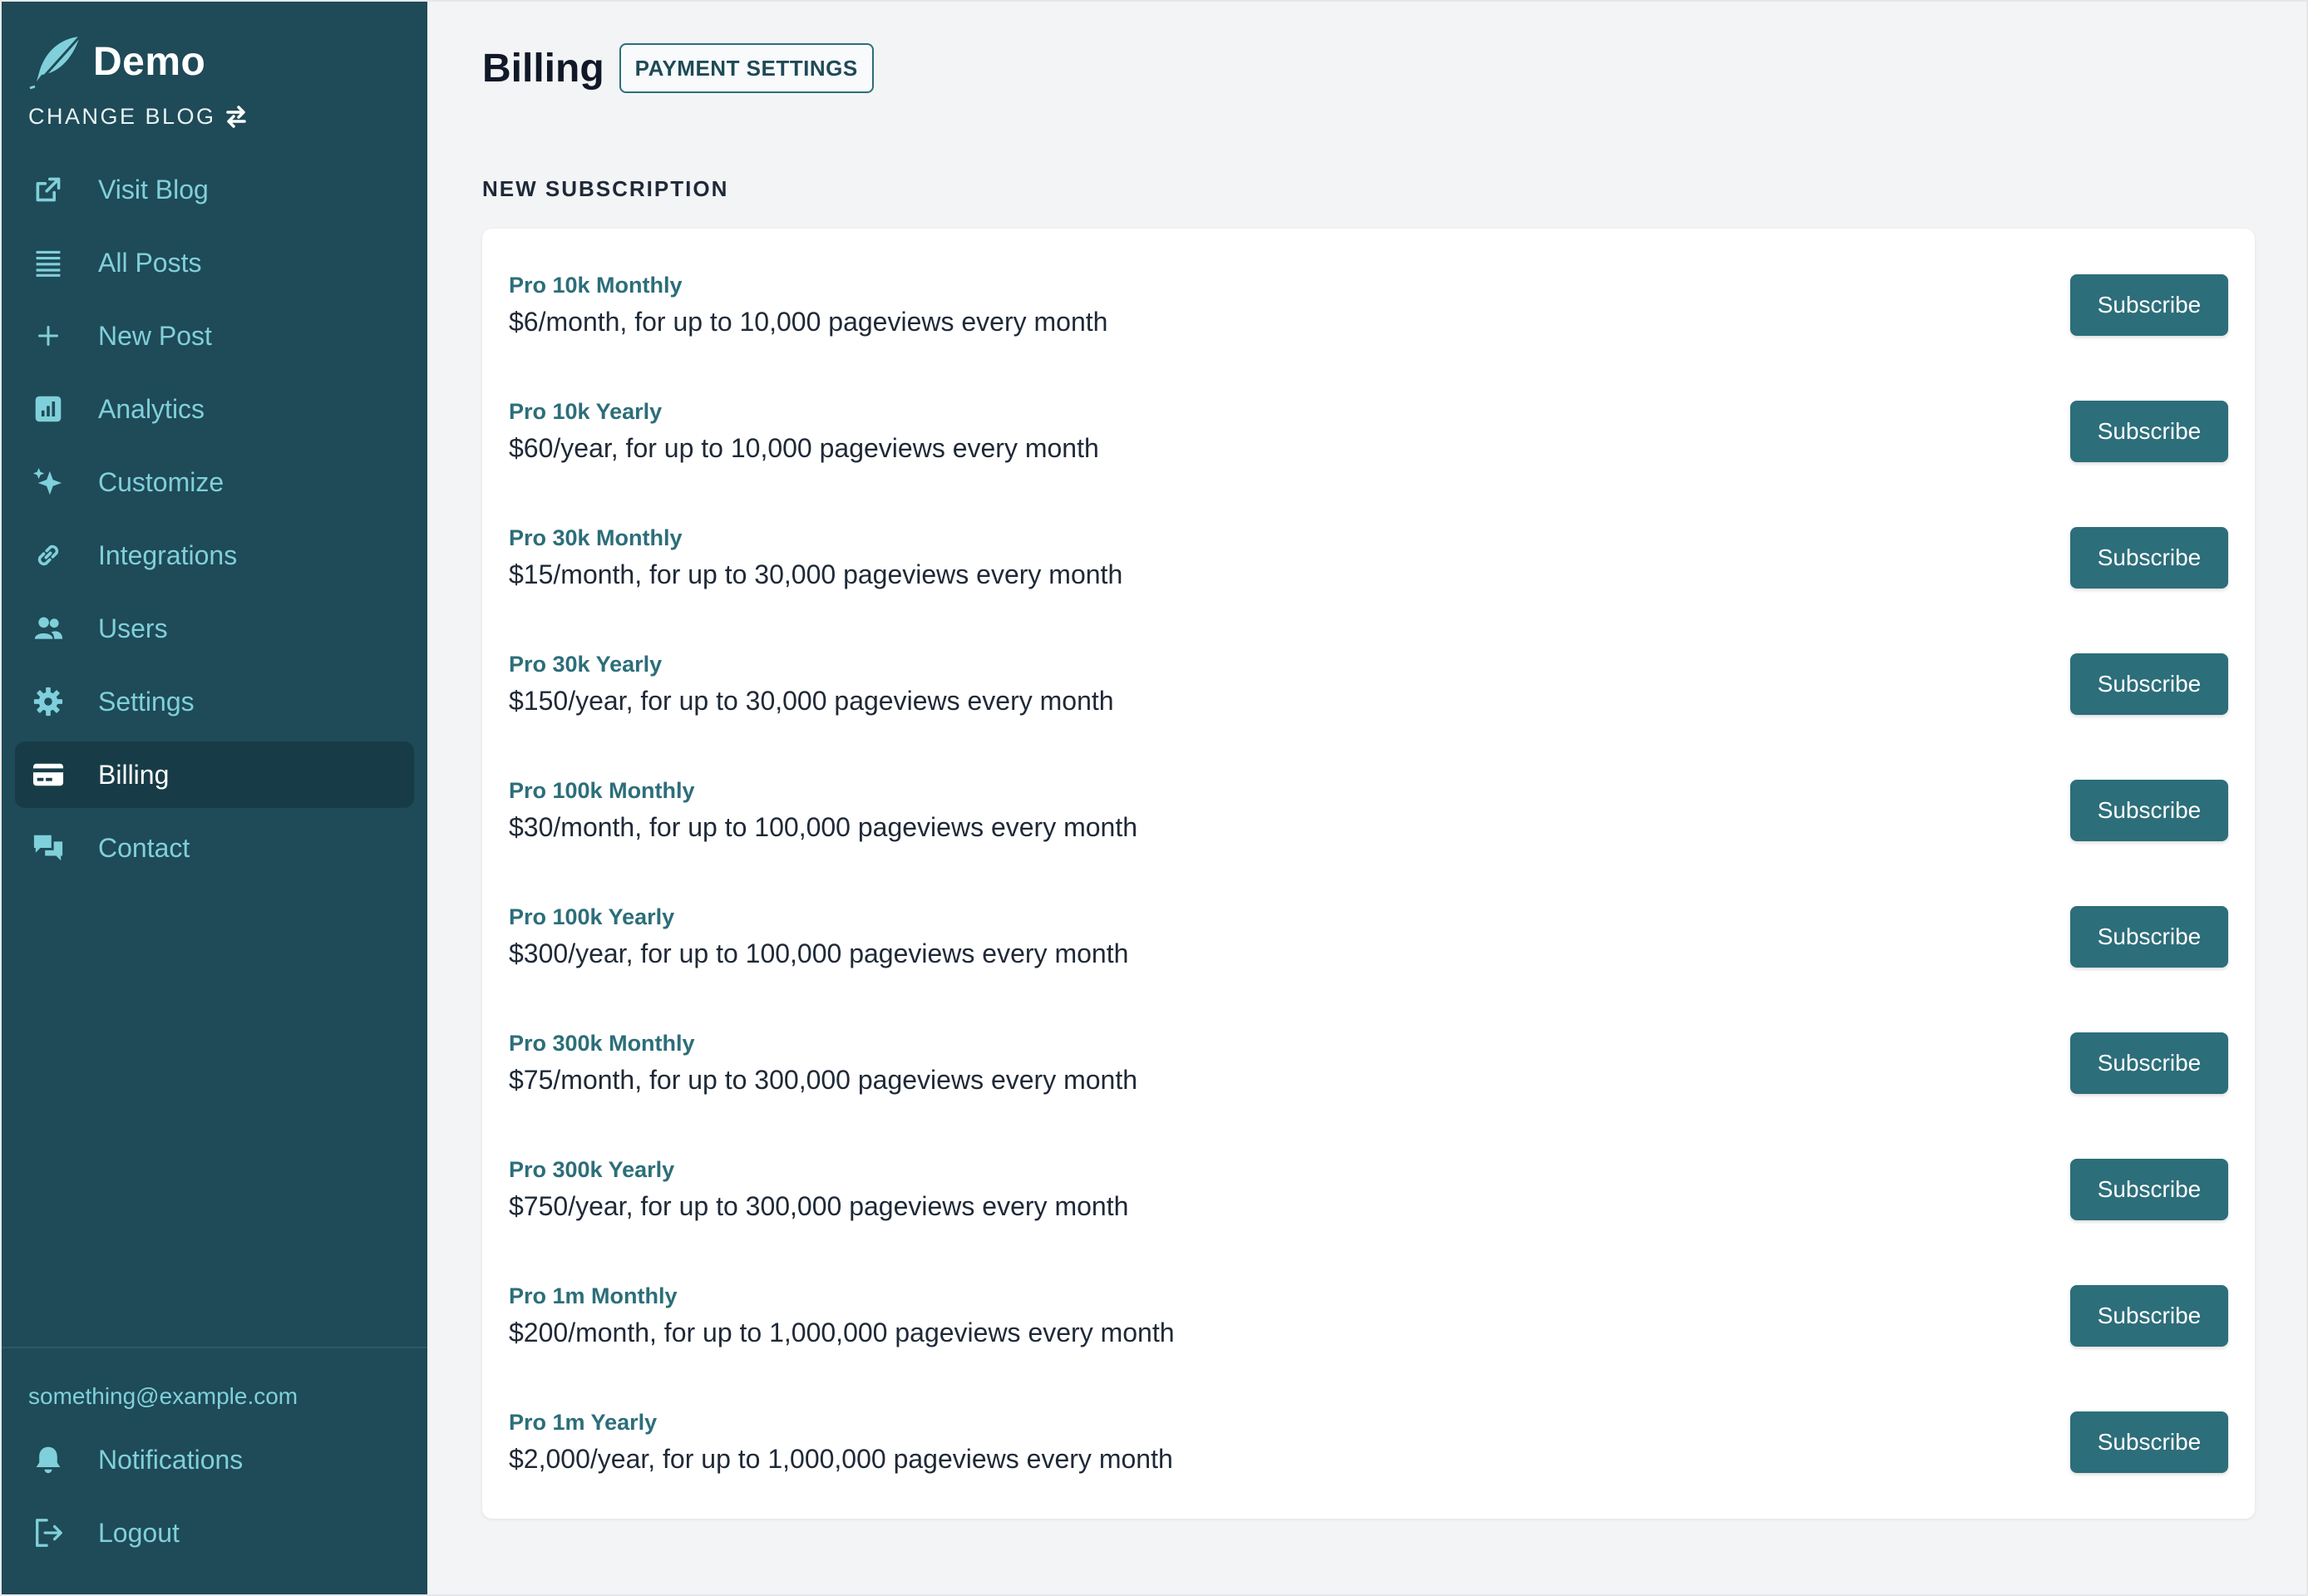 Image resolution: width=2308 pixels, height=1596 pixels. What do you see at coordinates (49, 189) in the screenshot?
I see `external-link-icon` at bounding box center [49, 189].